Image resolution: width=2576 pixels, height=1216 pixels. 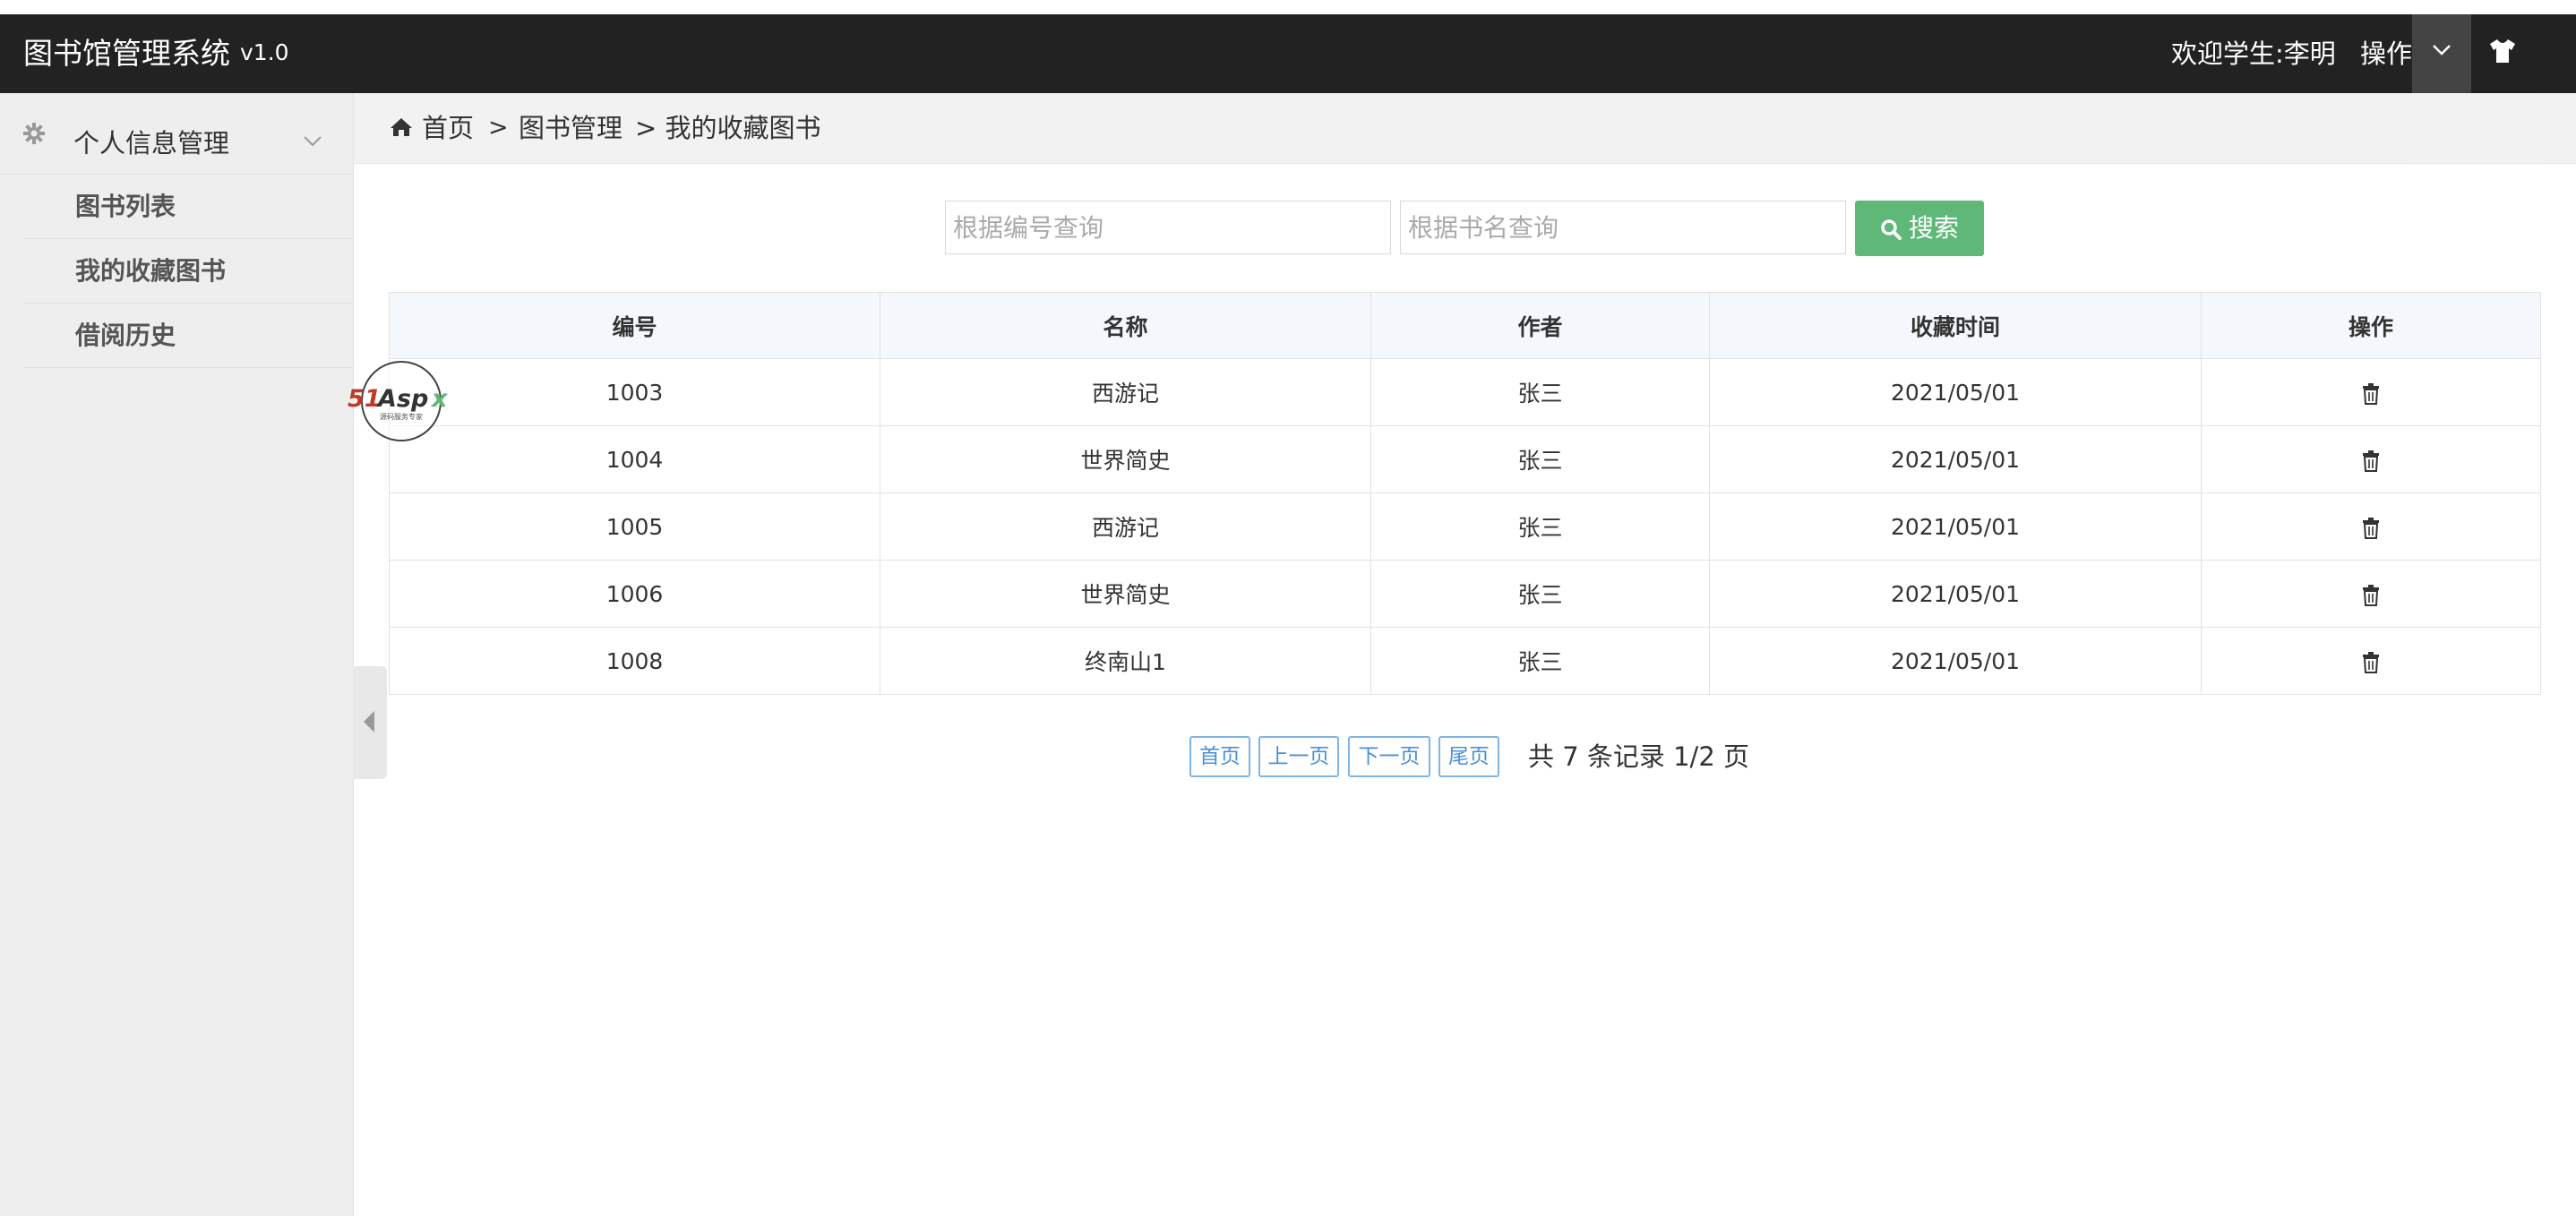 What do you see at coordinates (634, 392) in the screenshot?
I see `cell-id: 1003` at bounding box center [634, 392].